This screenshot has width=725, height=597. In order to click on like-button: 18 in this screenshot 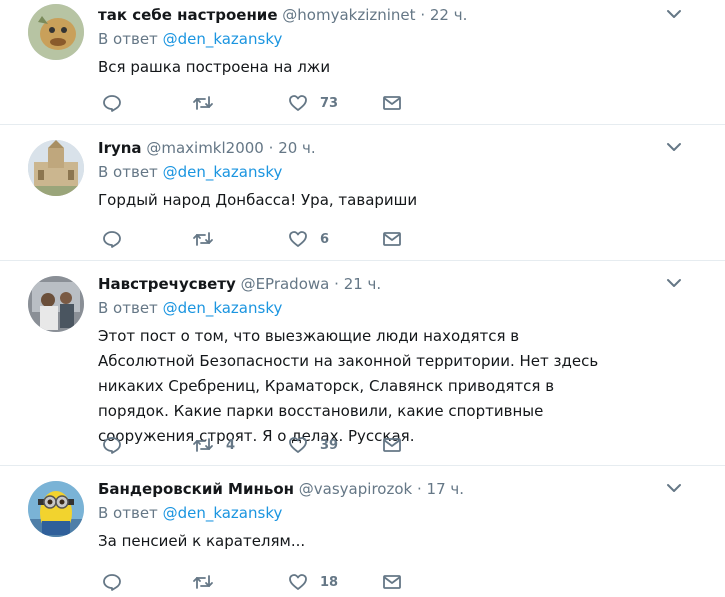, I will do `click(313, 582)`.